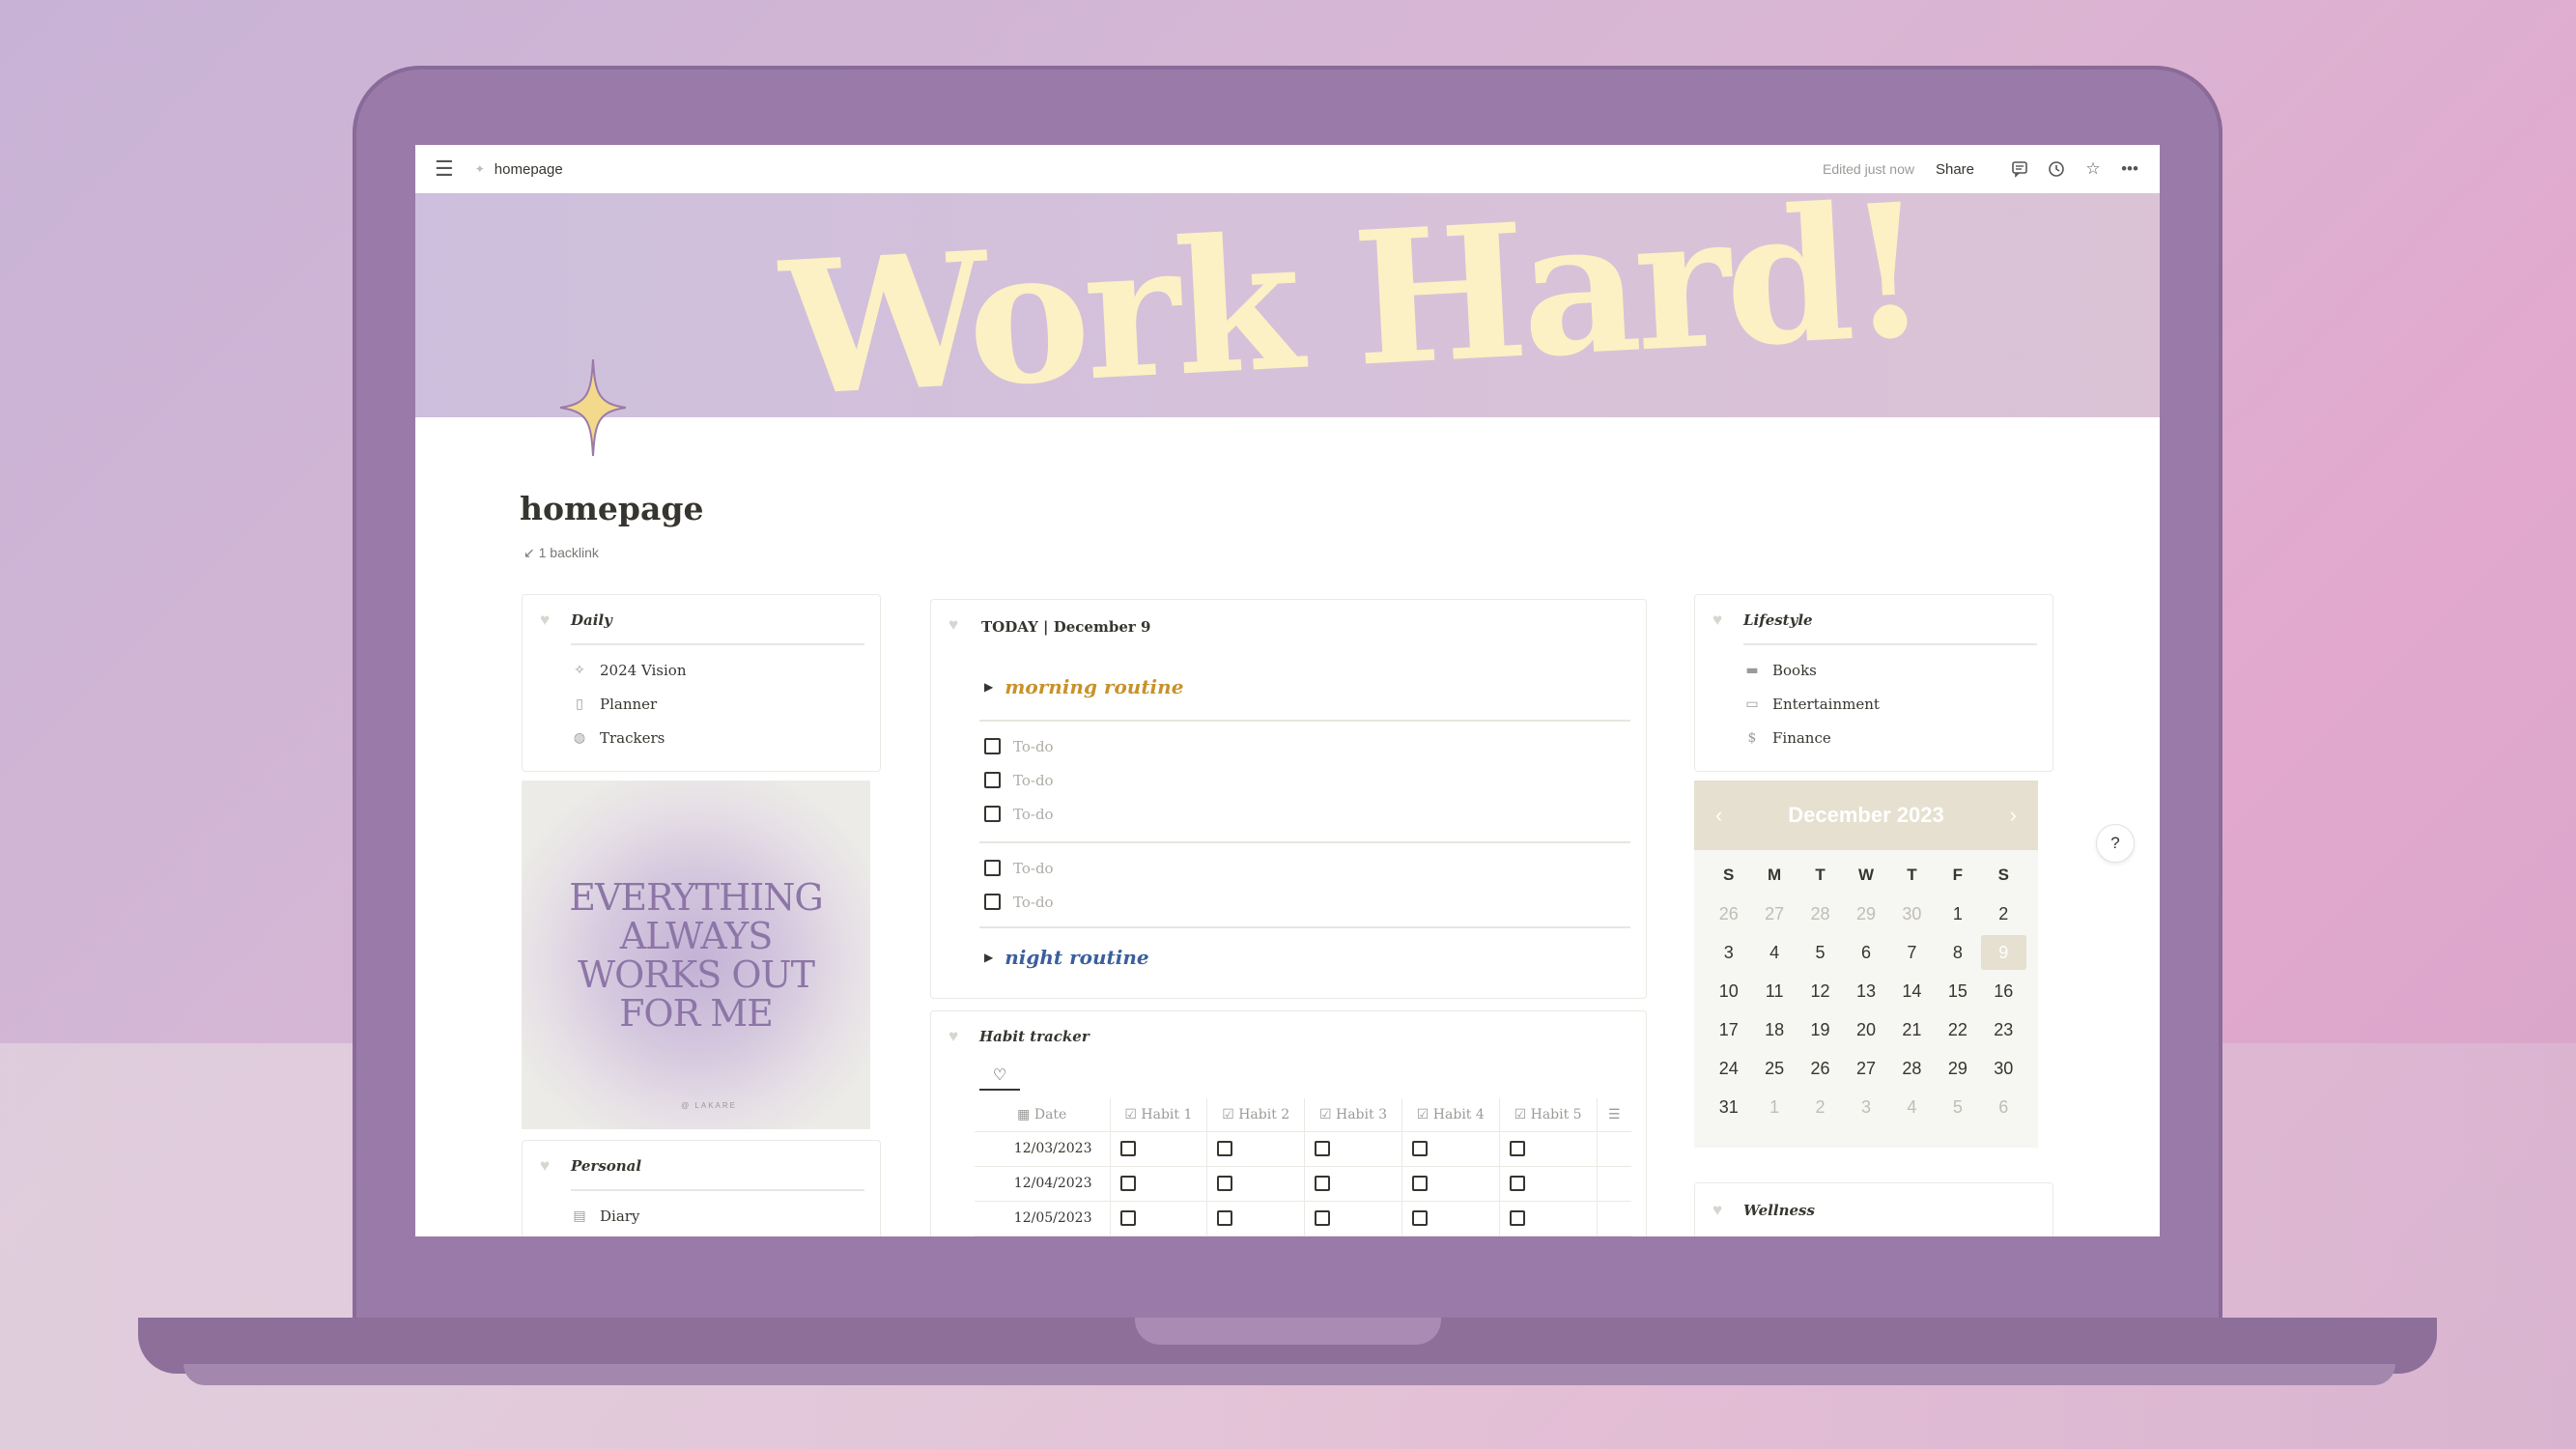 The width and height of the screenshot is (2576, 1449). What do you see at coordinates (999, 1076) in the screenshot?
I see `view-tab-heart: ♡` at bounding box center [999, 1076].